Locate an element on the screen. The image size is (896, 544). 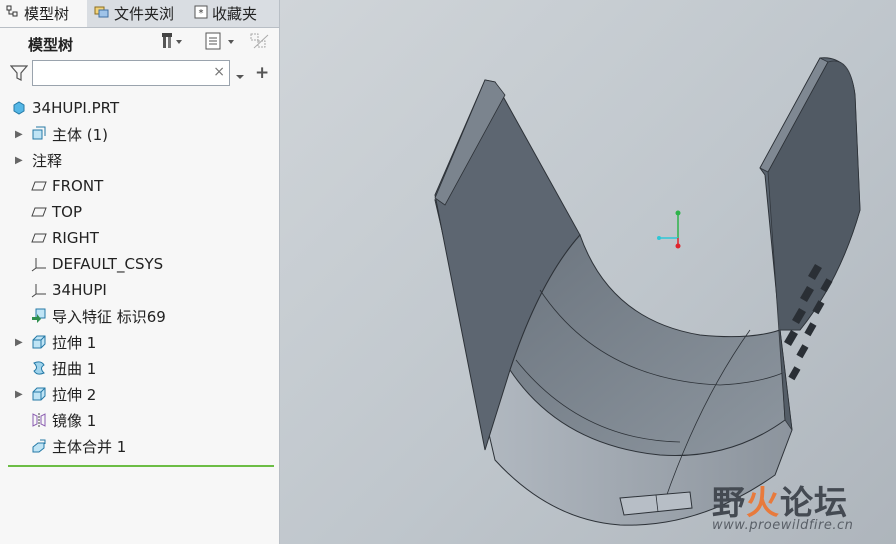
tree-node-label: TOP is located at coordinates (67, 212).